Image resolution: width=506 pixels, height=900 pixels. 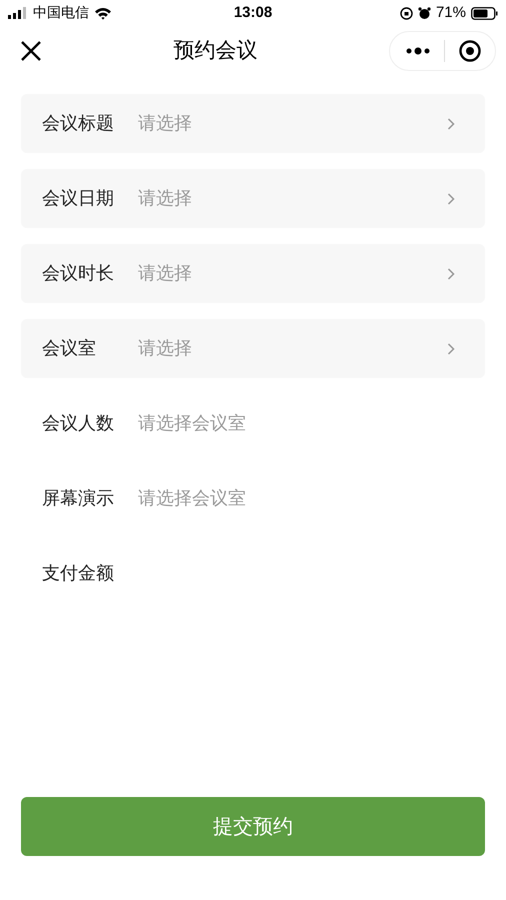 I want to click on alarm-icon, so click(x=424, y=13).